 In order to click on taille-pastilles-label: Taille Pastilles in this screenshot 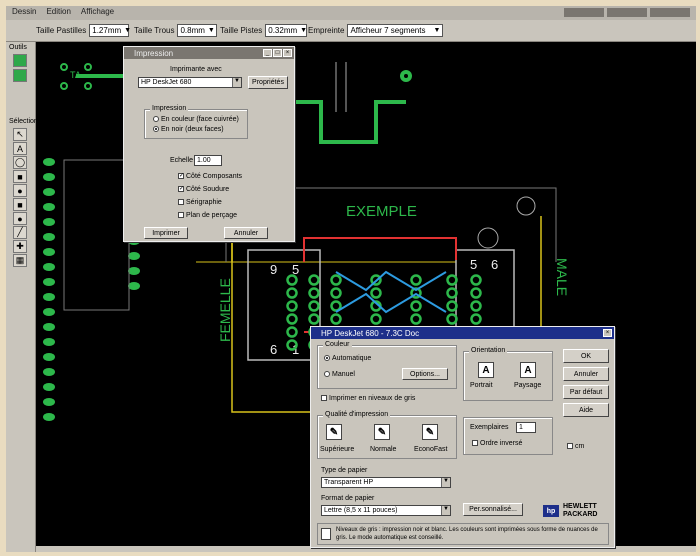, I will do `click(61, 30)`.